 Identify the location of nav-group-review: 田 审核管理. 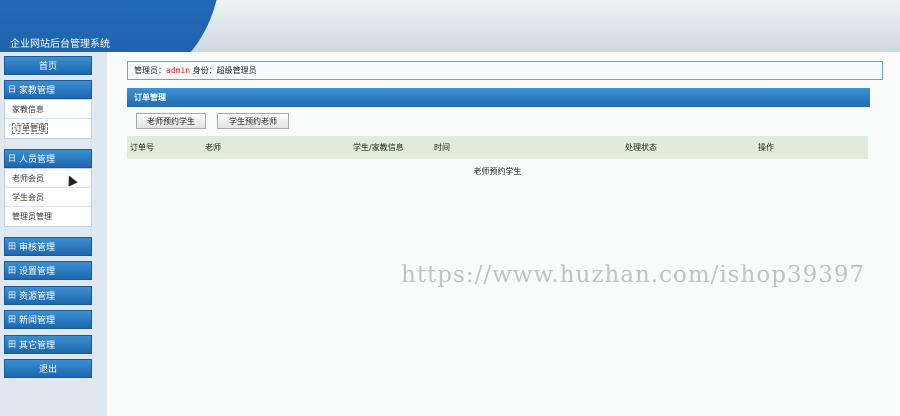
(48, 246).